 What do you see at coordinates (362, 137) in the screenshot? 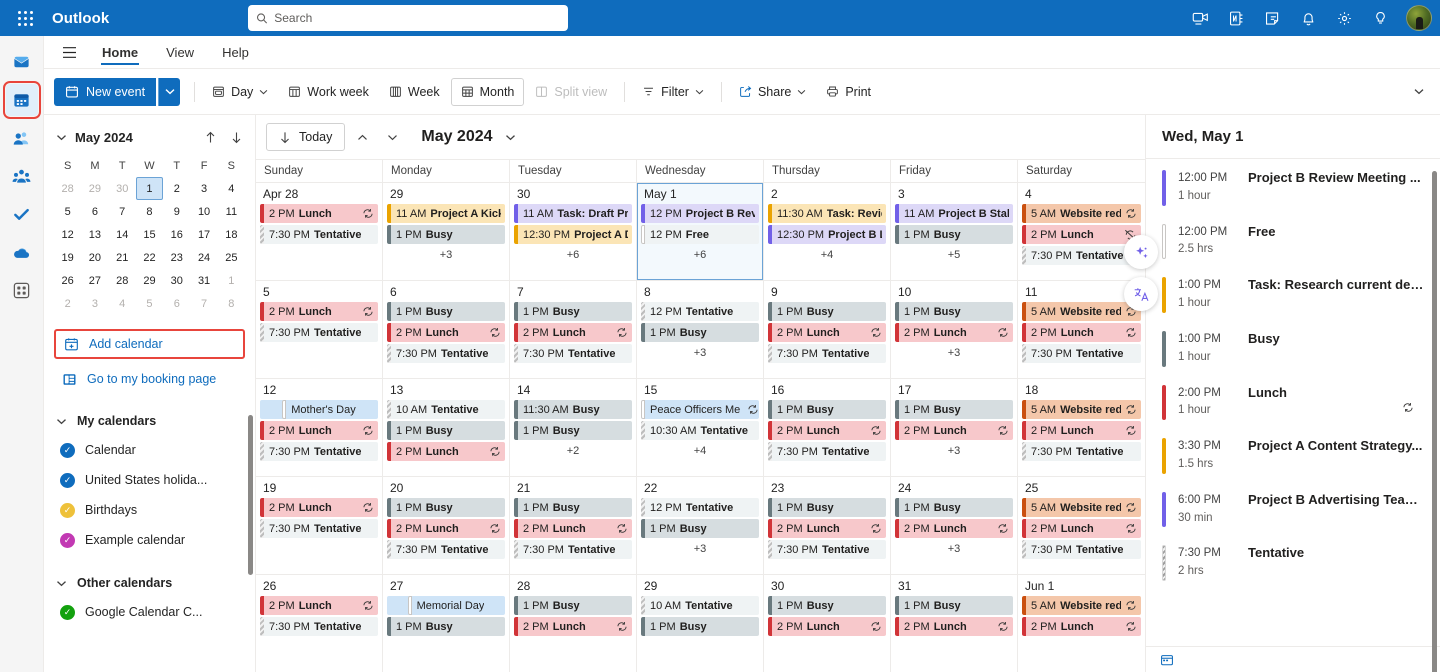
I see `previous-period-chevron-icon` at bounding box center [362, 137].